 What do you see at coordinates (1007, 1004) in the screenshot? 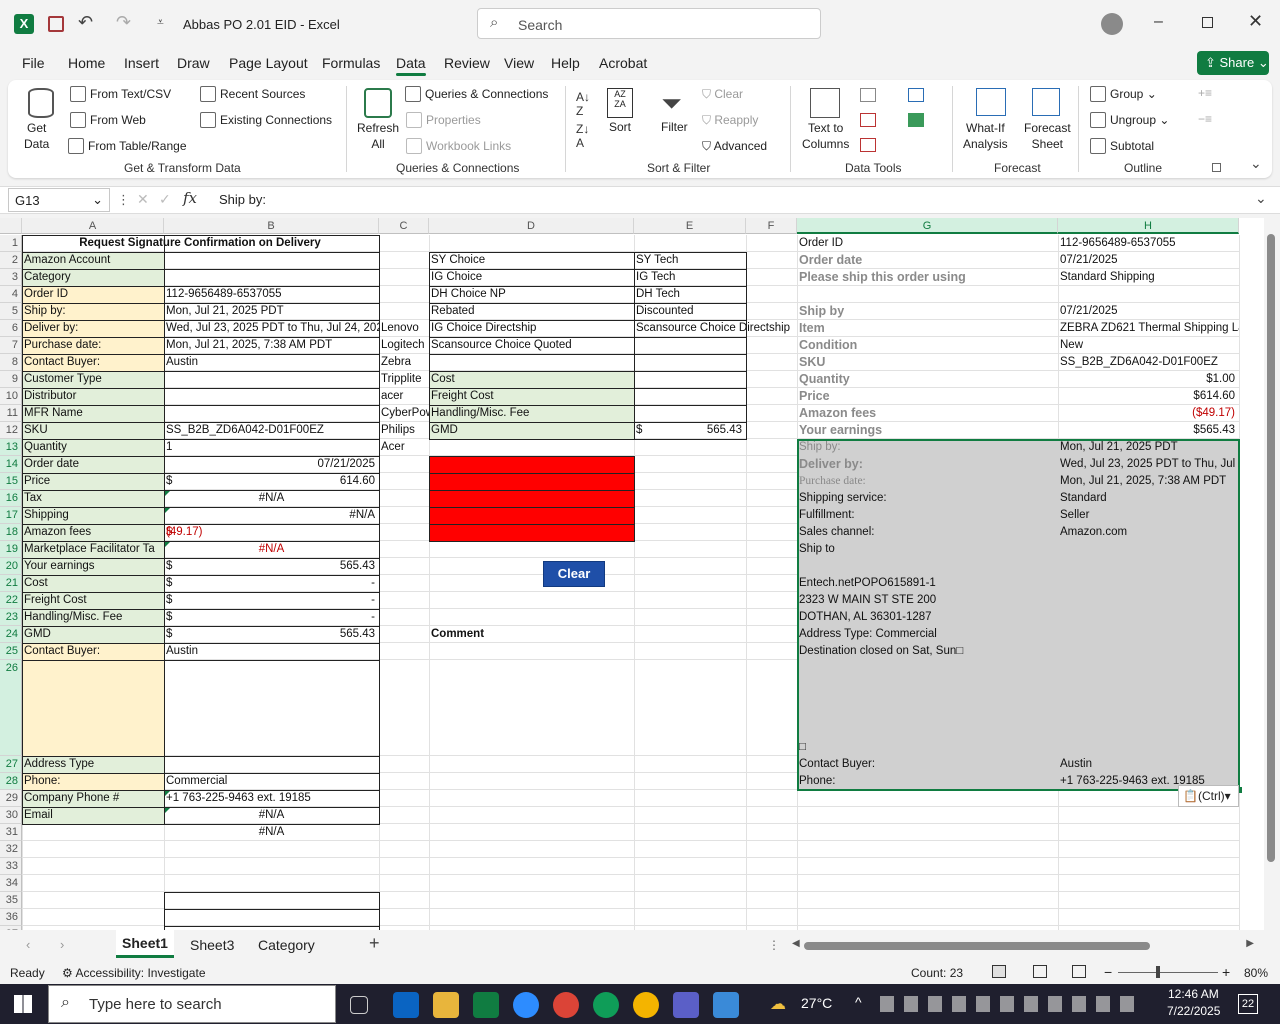
I see `tray-icons` at bounding box center [1007, 1004].